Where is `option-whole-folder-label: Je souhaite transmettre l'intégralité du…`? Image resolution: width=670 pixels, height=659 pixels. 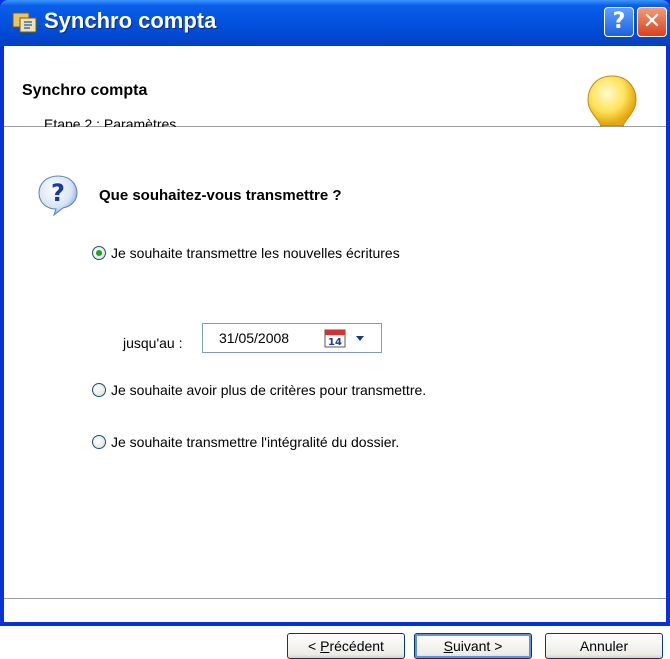
option-whole-folder-label: Je souhaite transmettre l'intégralité du… is located at coordinates (255, 442).